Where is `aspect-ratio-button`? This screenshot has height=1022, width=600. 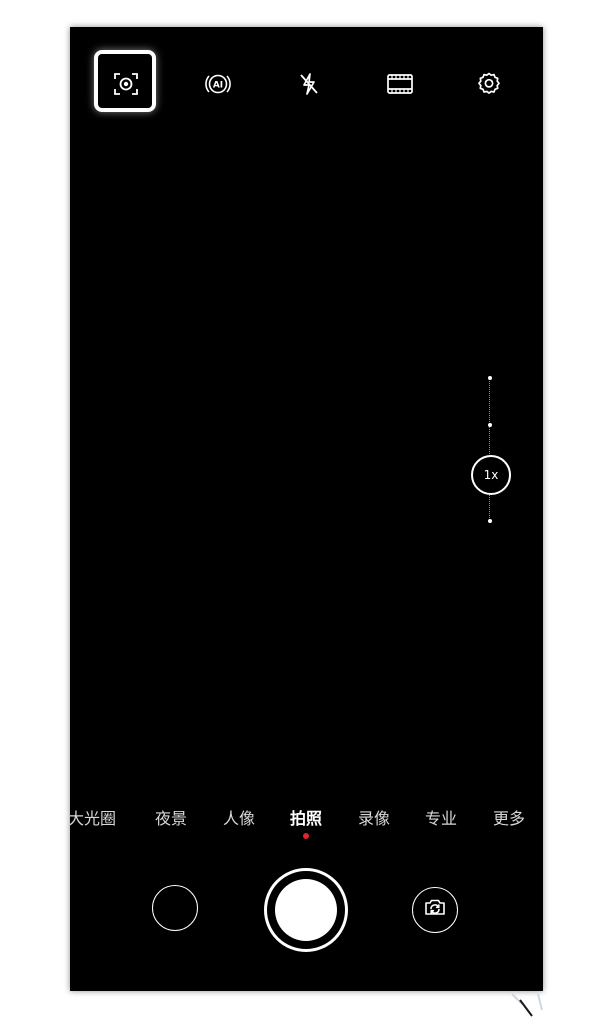 aspect-ratio-button is located at coordinates (400, 84).